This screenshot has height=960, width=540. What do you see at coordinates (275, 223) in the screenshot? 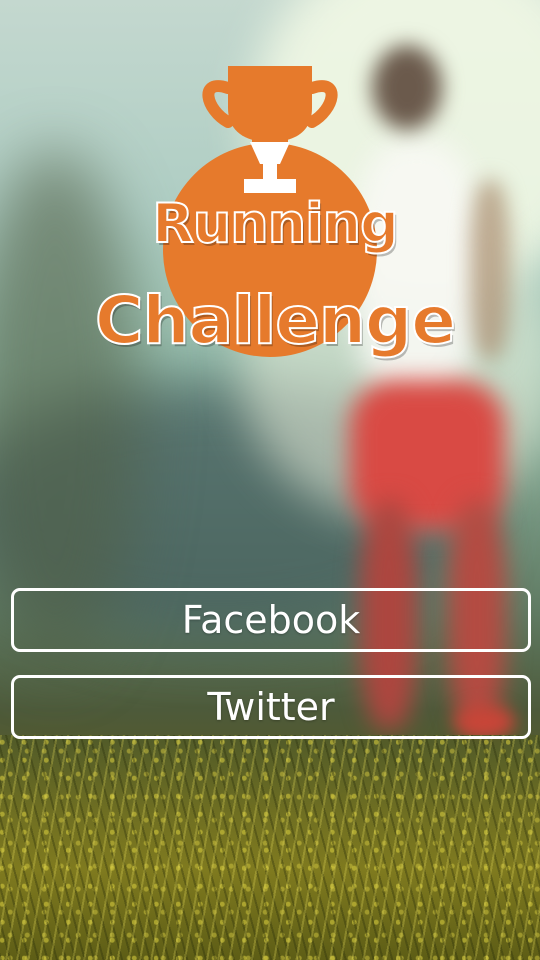
I see `app-title-line1: Running` at bounding box center [275, 223].